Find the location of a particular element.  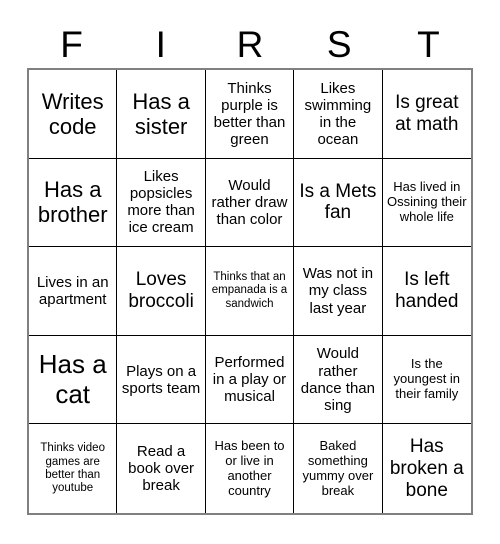

bingo-header-letters: FIRST is located at coordinates (250, 44).